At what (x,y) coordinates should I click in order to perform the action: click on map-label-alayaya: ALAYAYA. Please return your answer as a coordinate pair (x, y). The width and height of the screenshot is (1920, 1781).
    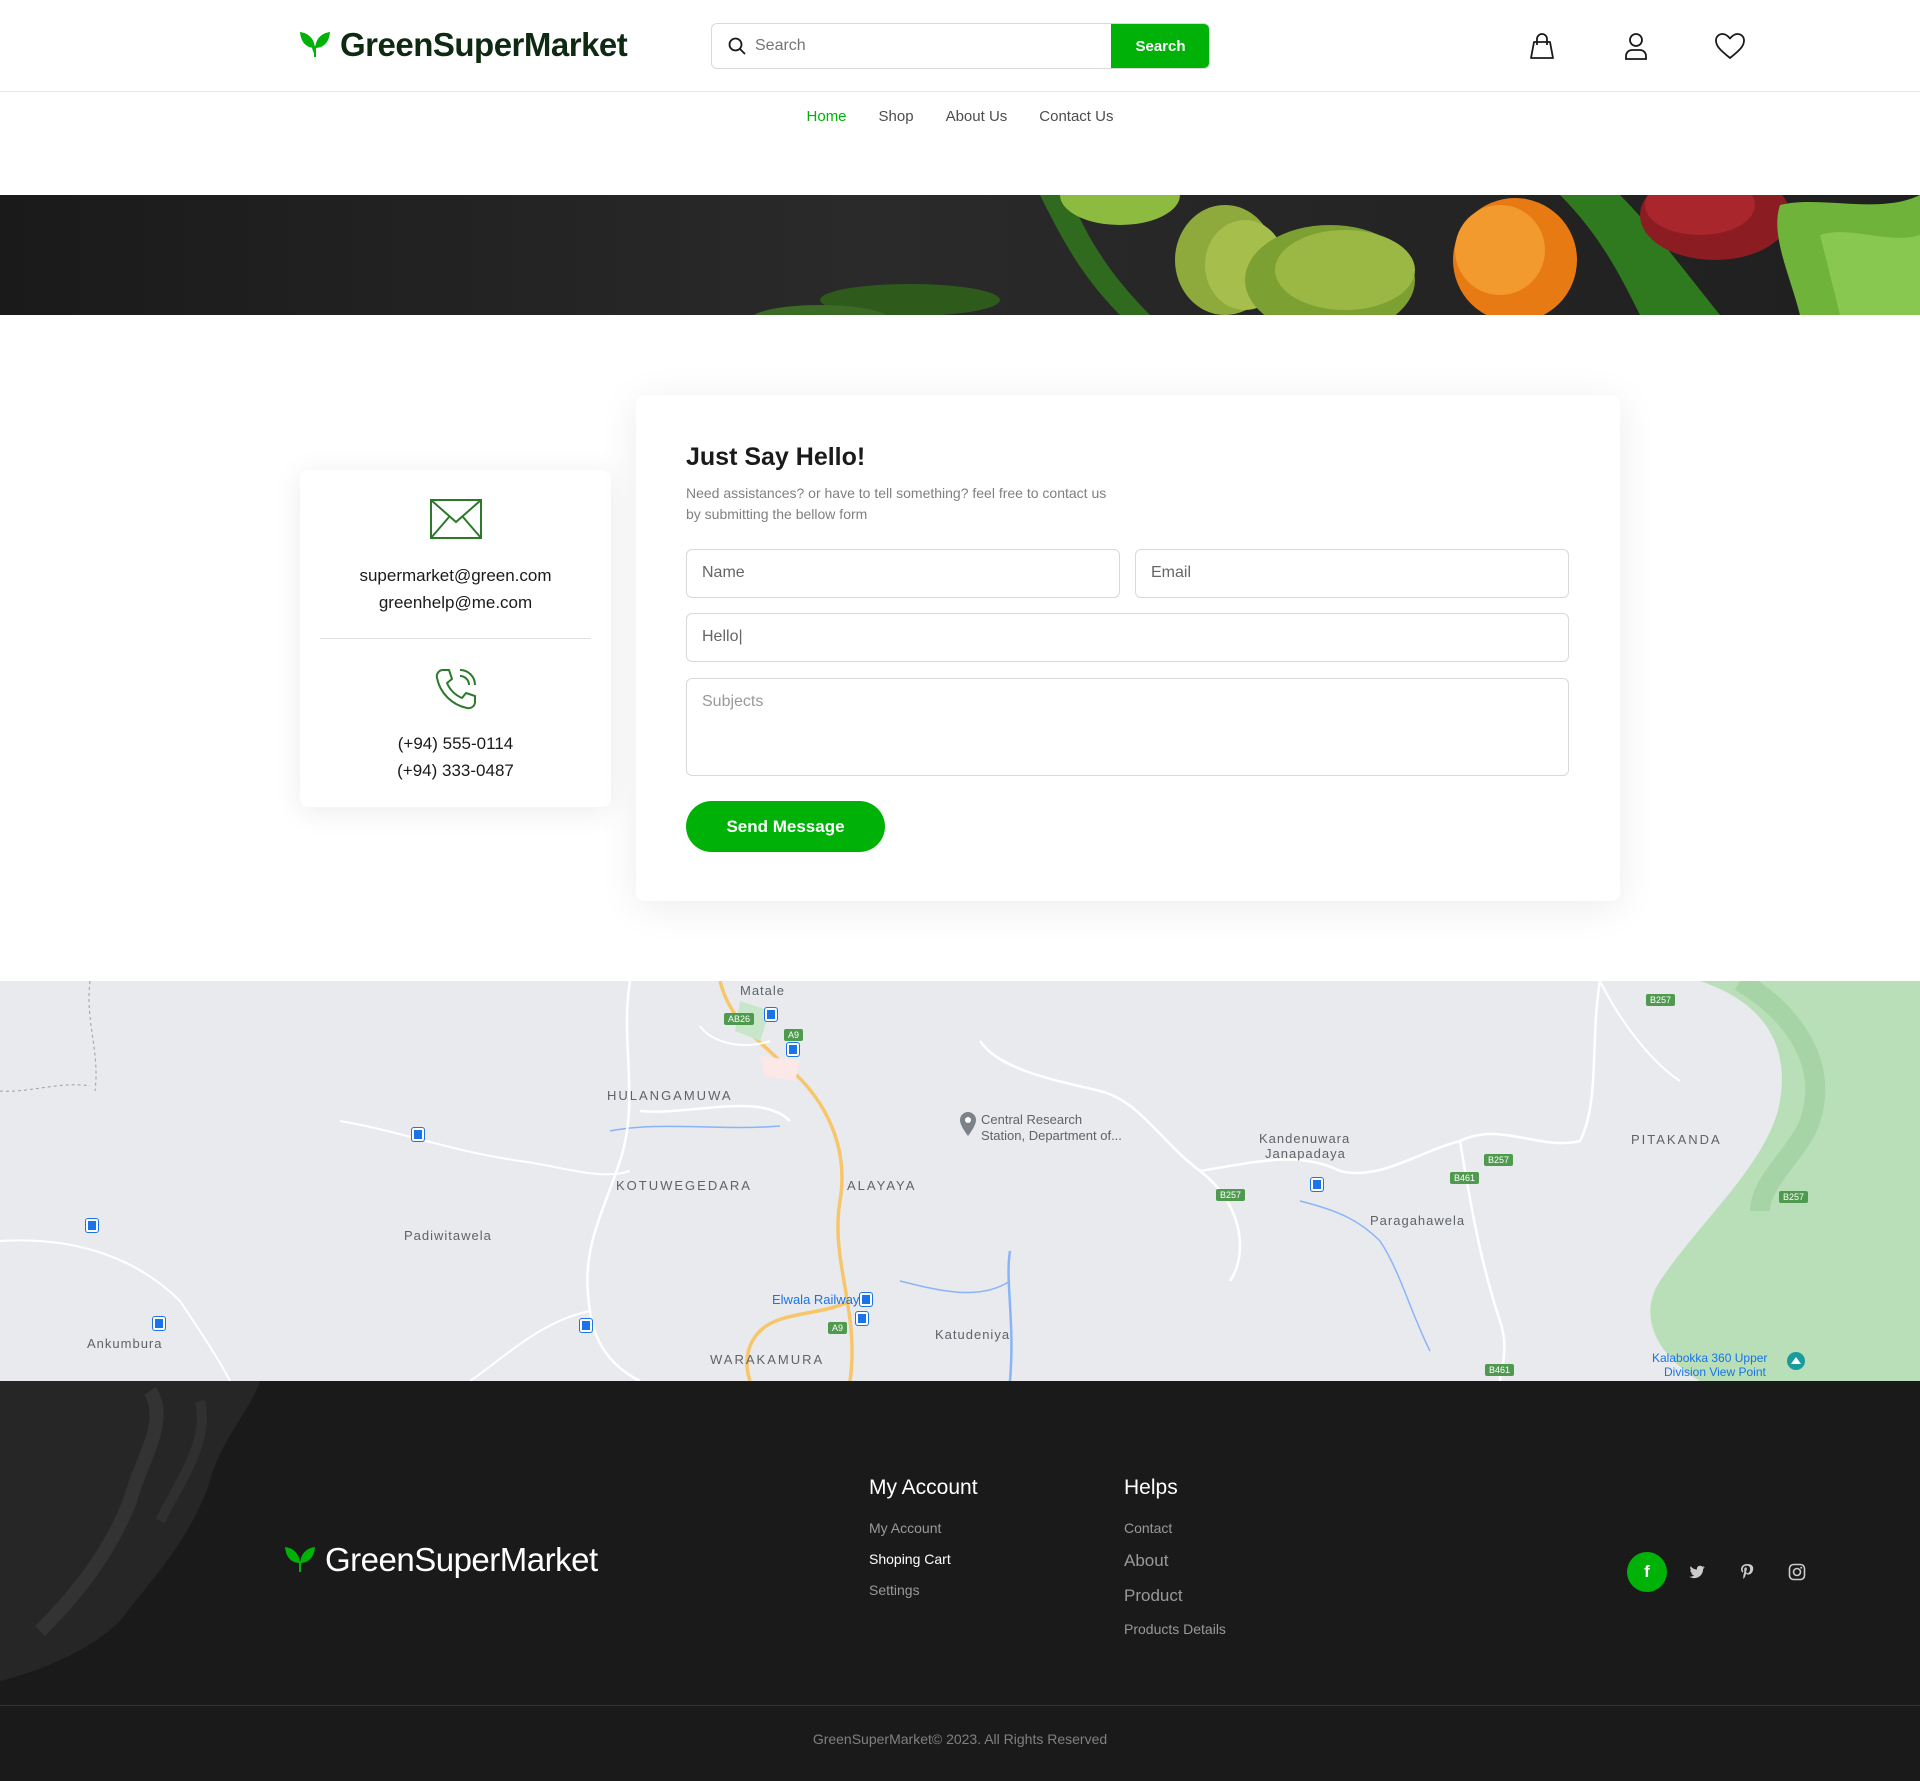
    Looking at the image, I should click on (882, 1185).